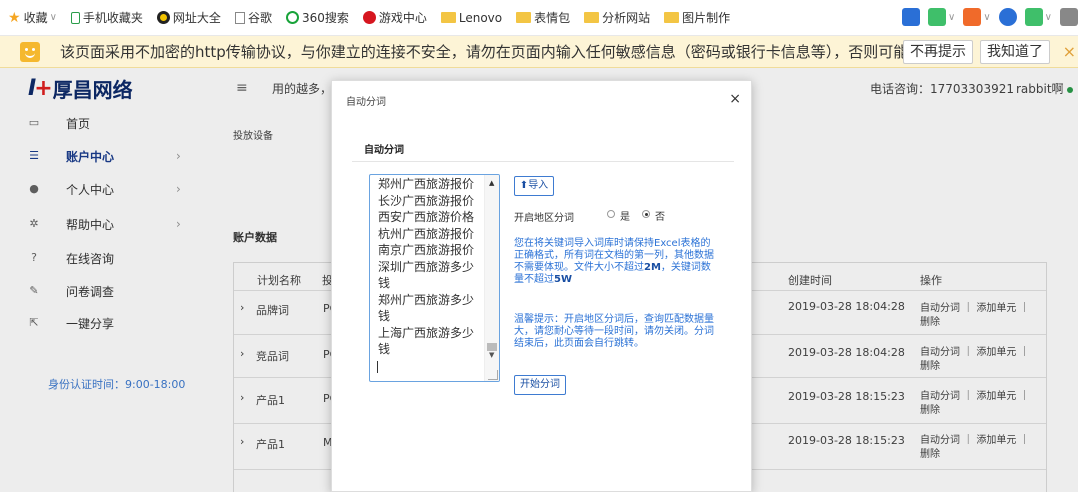 This screenshot has height=492, width=1078. I want to click on bookmark-games: 游戏中心, so click(394, 17).